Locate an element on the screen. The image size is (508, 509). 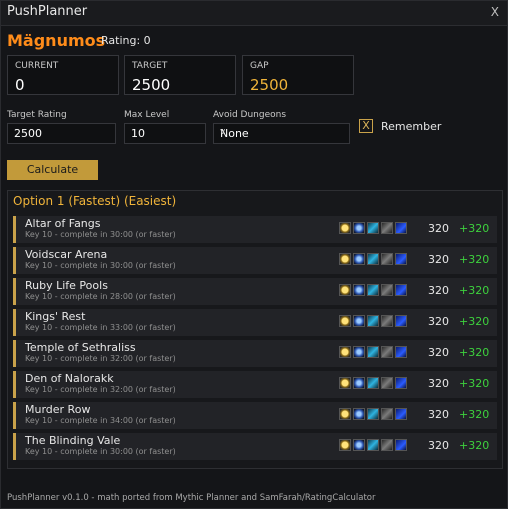
avoid-dungeons-select: None v is located at coordinates (281, 133).